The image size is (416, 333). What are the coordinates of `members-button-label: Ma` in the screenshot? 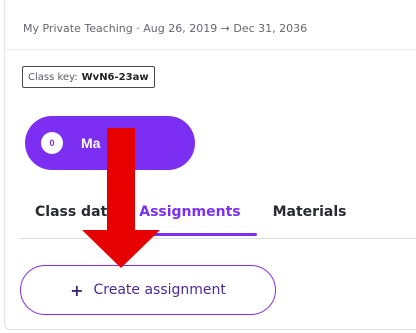 It's located at (91, 143).